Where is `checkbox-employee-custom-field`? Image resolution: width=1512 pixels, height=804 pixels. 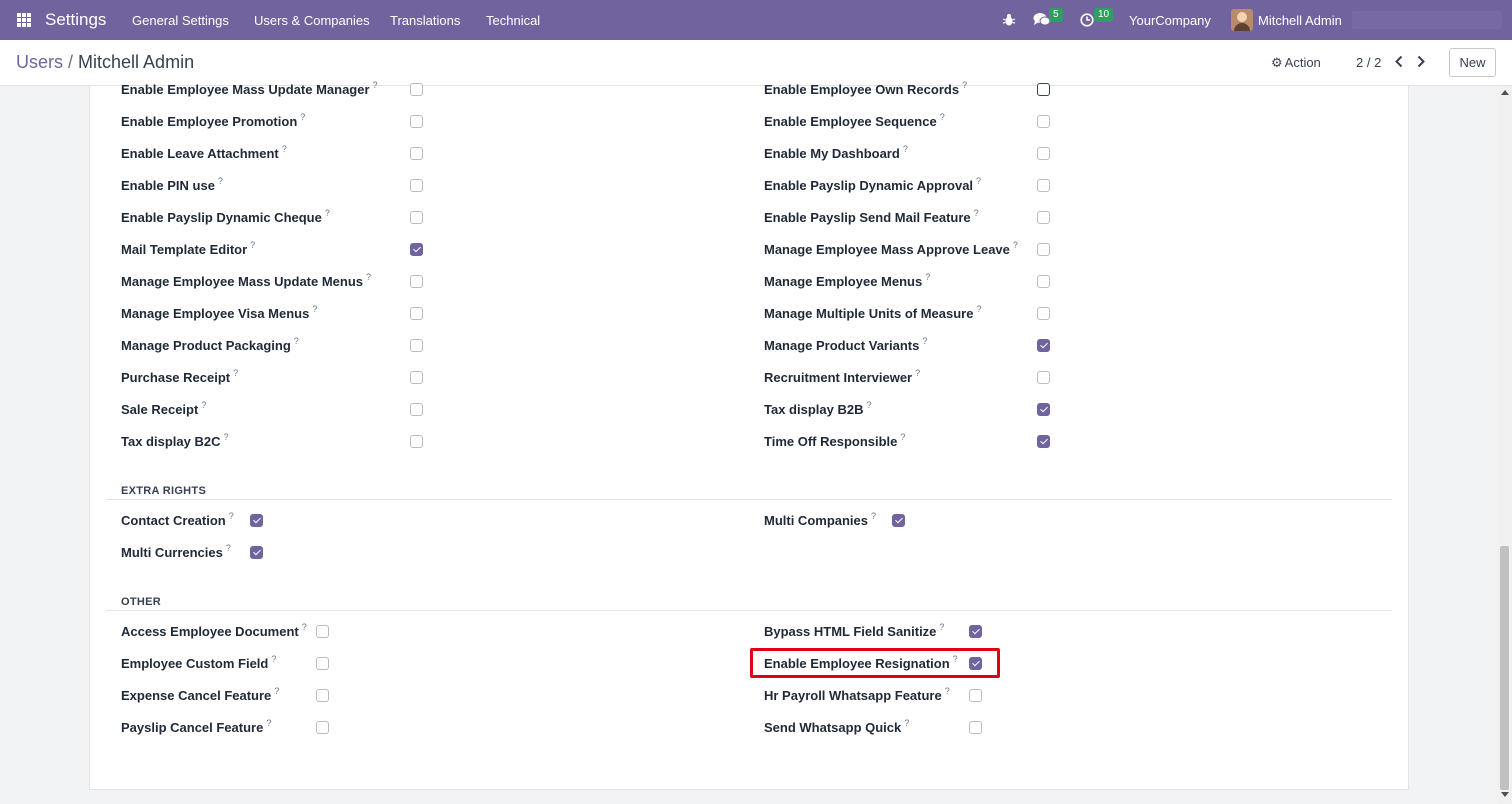 checkbox-employee-custom-field is located at coordinates (322, 663).